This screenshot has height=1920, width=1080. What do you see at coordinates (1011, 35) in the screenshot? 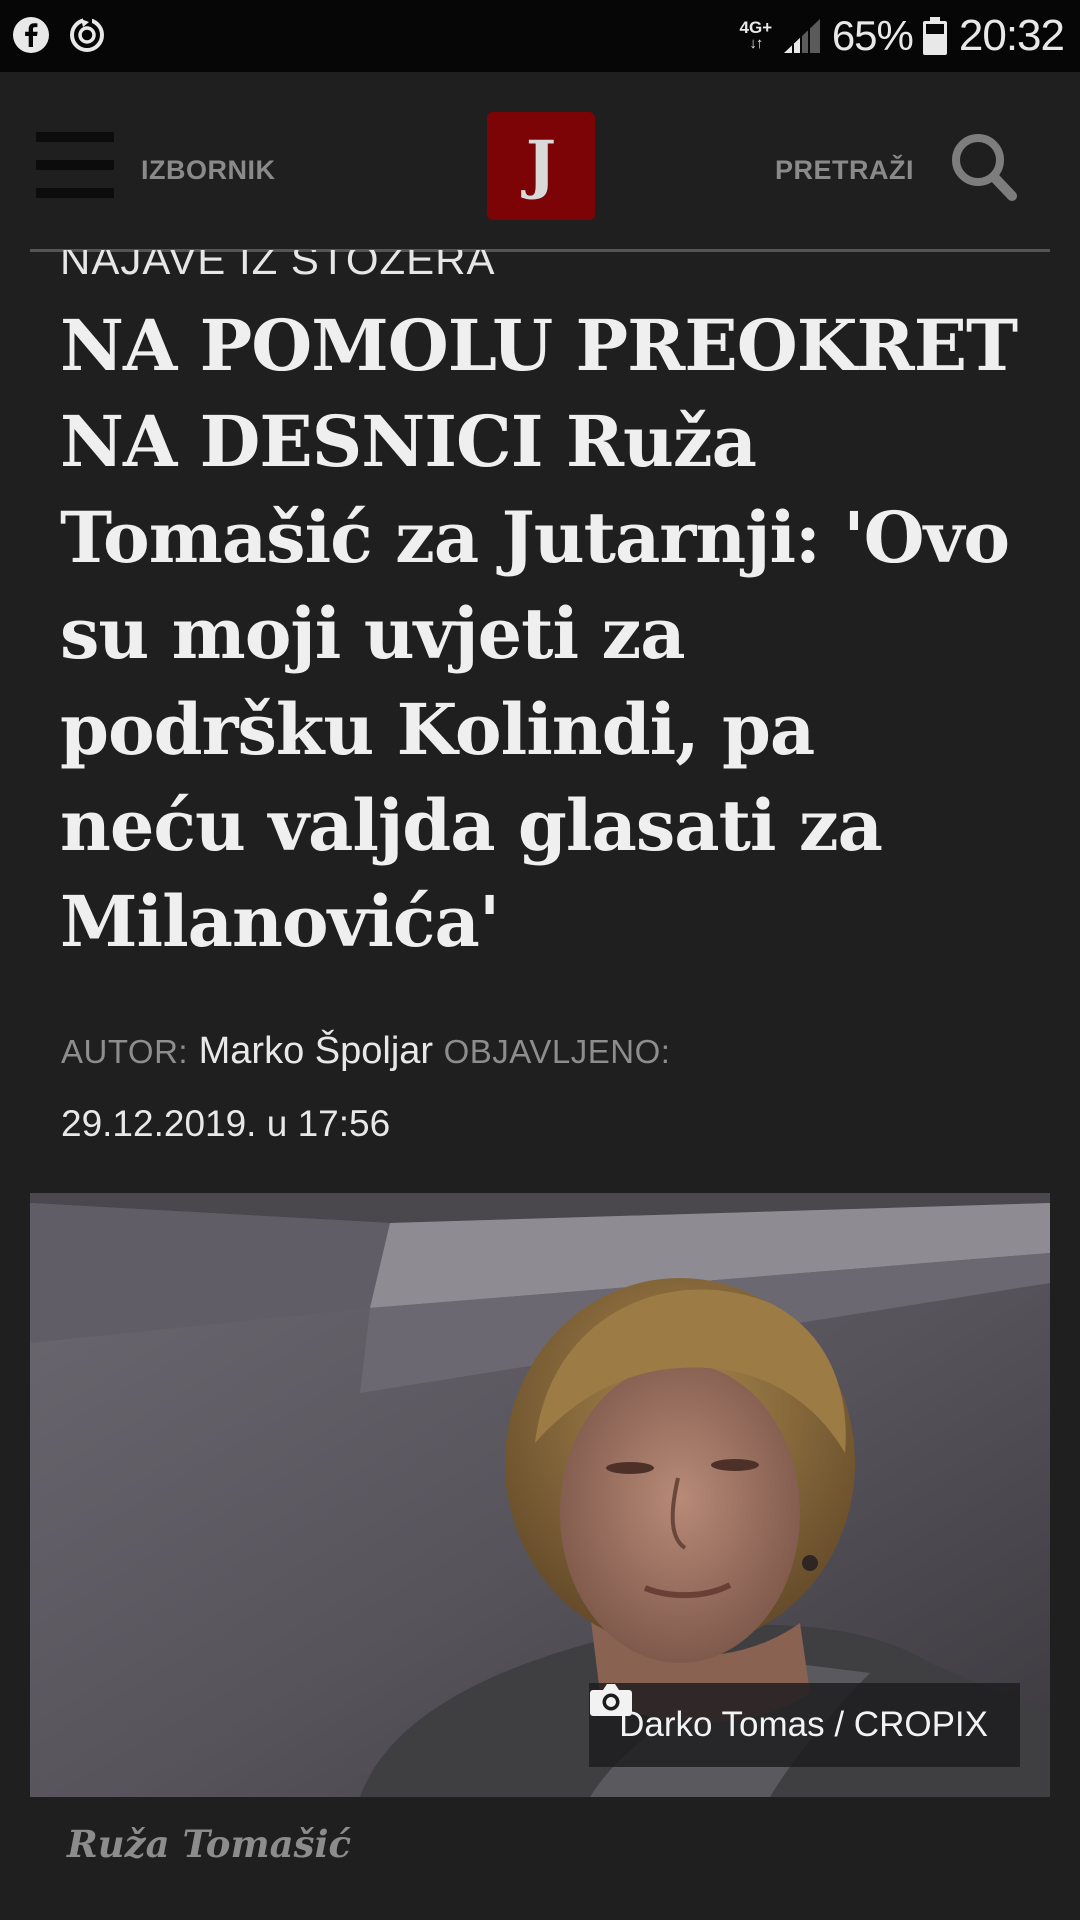
I see `clock: 20:32` at bounding box center [1011, 35].